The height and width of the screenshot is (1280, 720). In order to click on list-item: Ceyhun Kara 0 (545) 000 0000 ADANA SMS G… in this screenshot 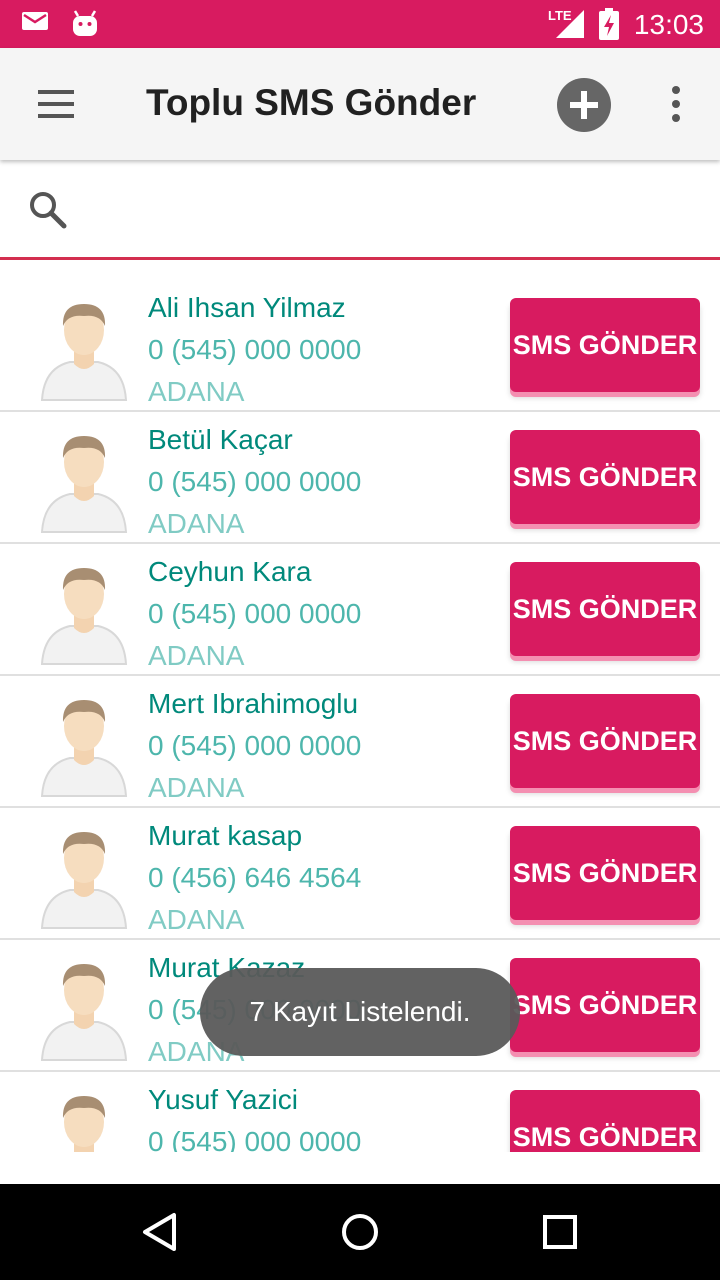, I will do `click(360, 610)`.